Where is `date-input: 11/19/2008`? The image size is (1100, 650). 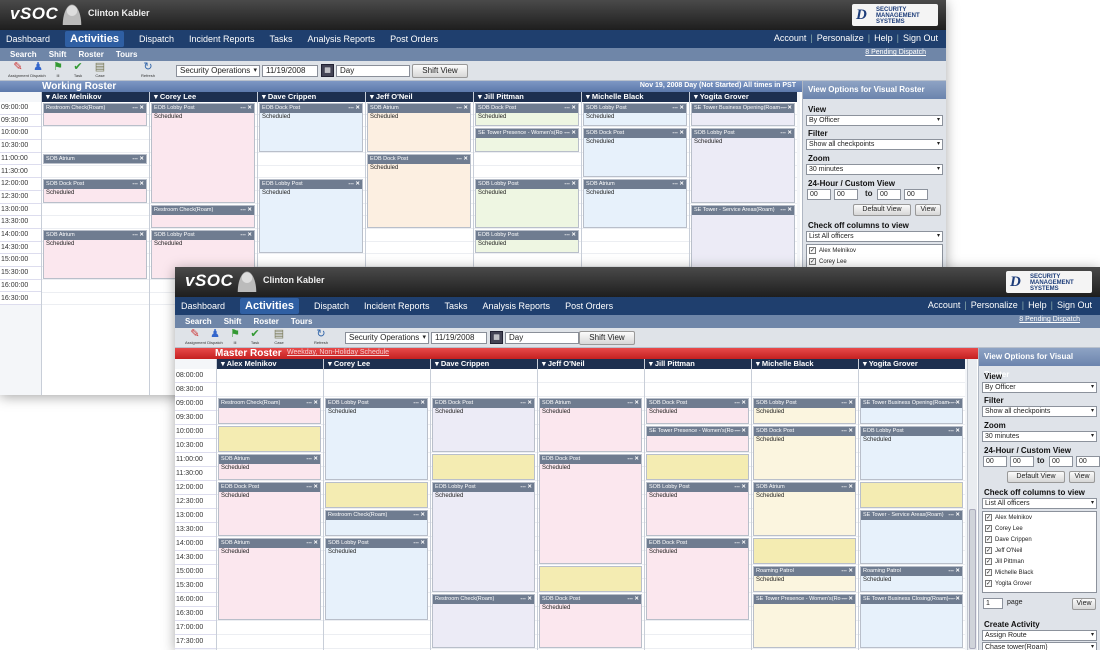
date-input: 11/19/2008 is located at coordinates (459, 338).